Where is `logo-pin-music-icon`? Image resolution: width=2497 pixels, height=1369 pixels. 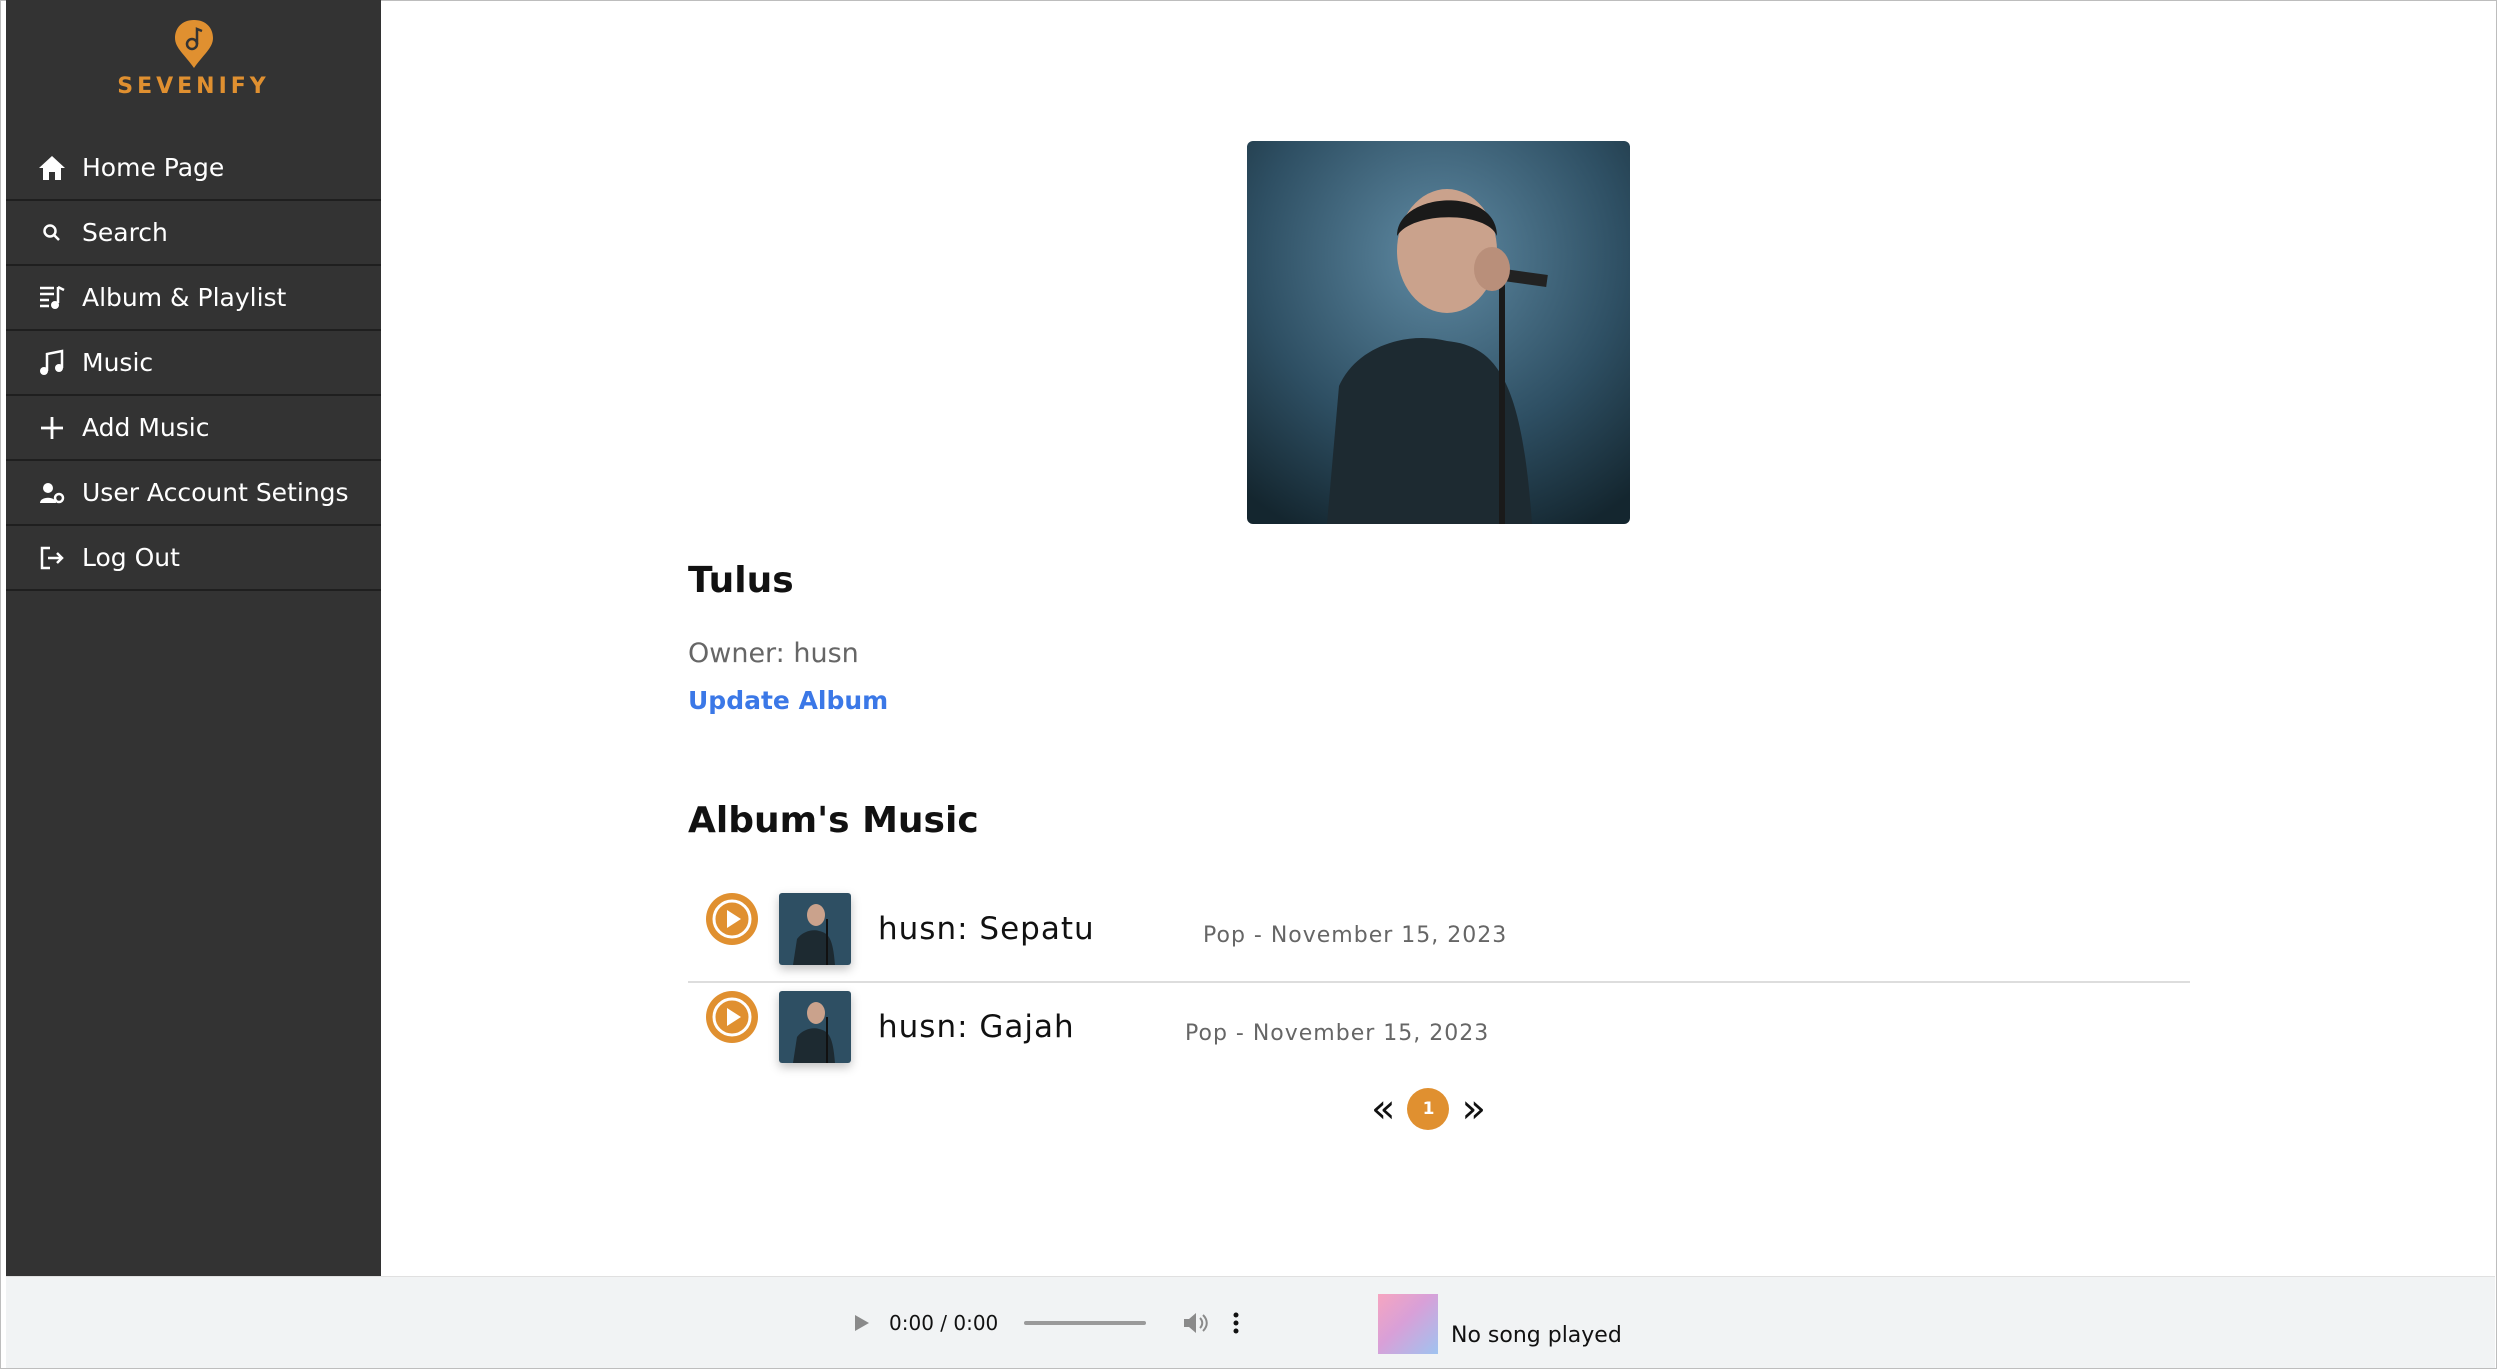
logo-pin-music-icon is located at coordinates (193, 44).